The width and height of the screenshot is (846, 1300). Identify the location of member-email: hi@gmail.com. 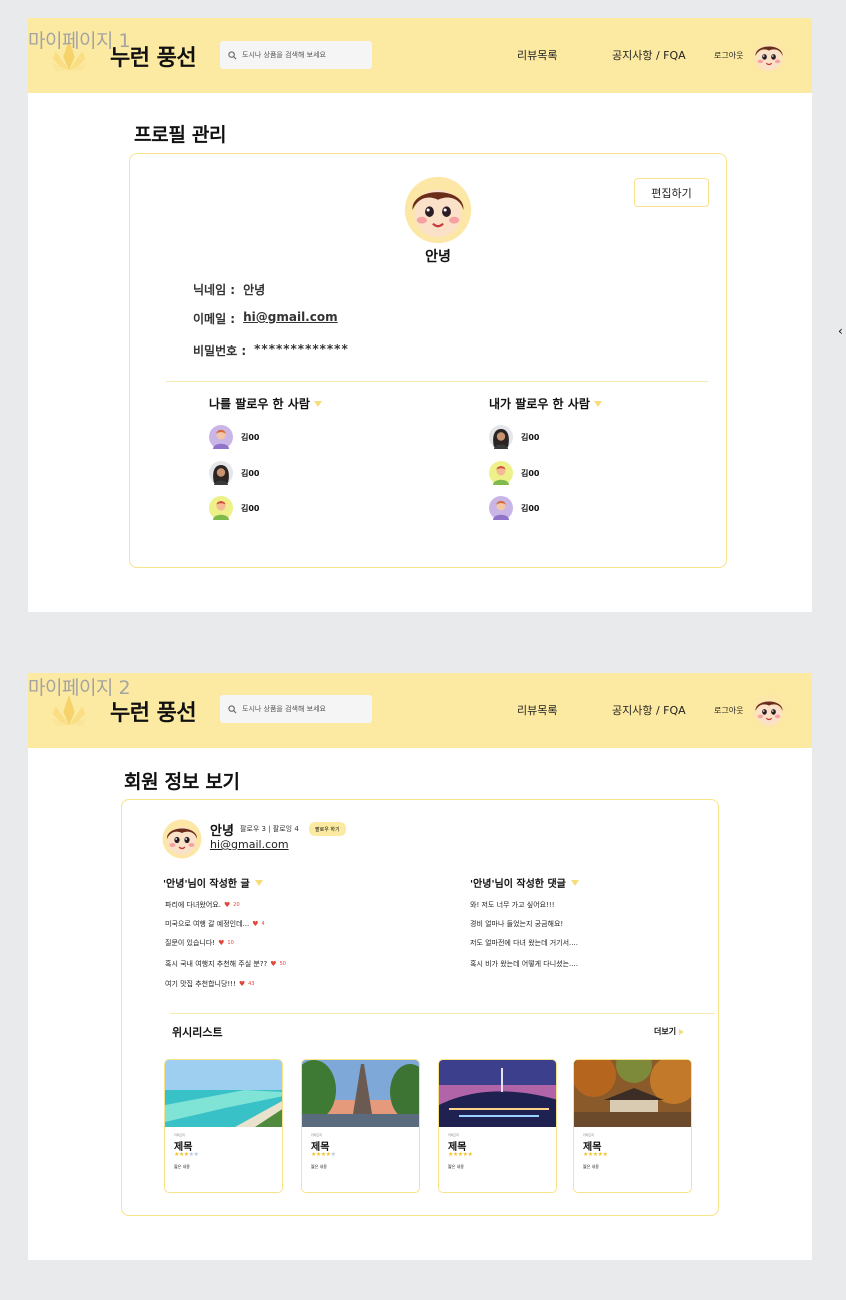
(249, 844).